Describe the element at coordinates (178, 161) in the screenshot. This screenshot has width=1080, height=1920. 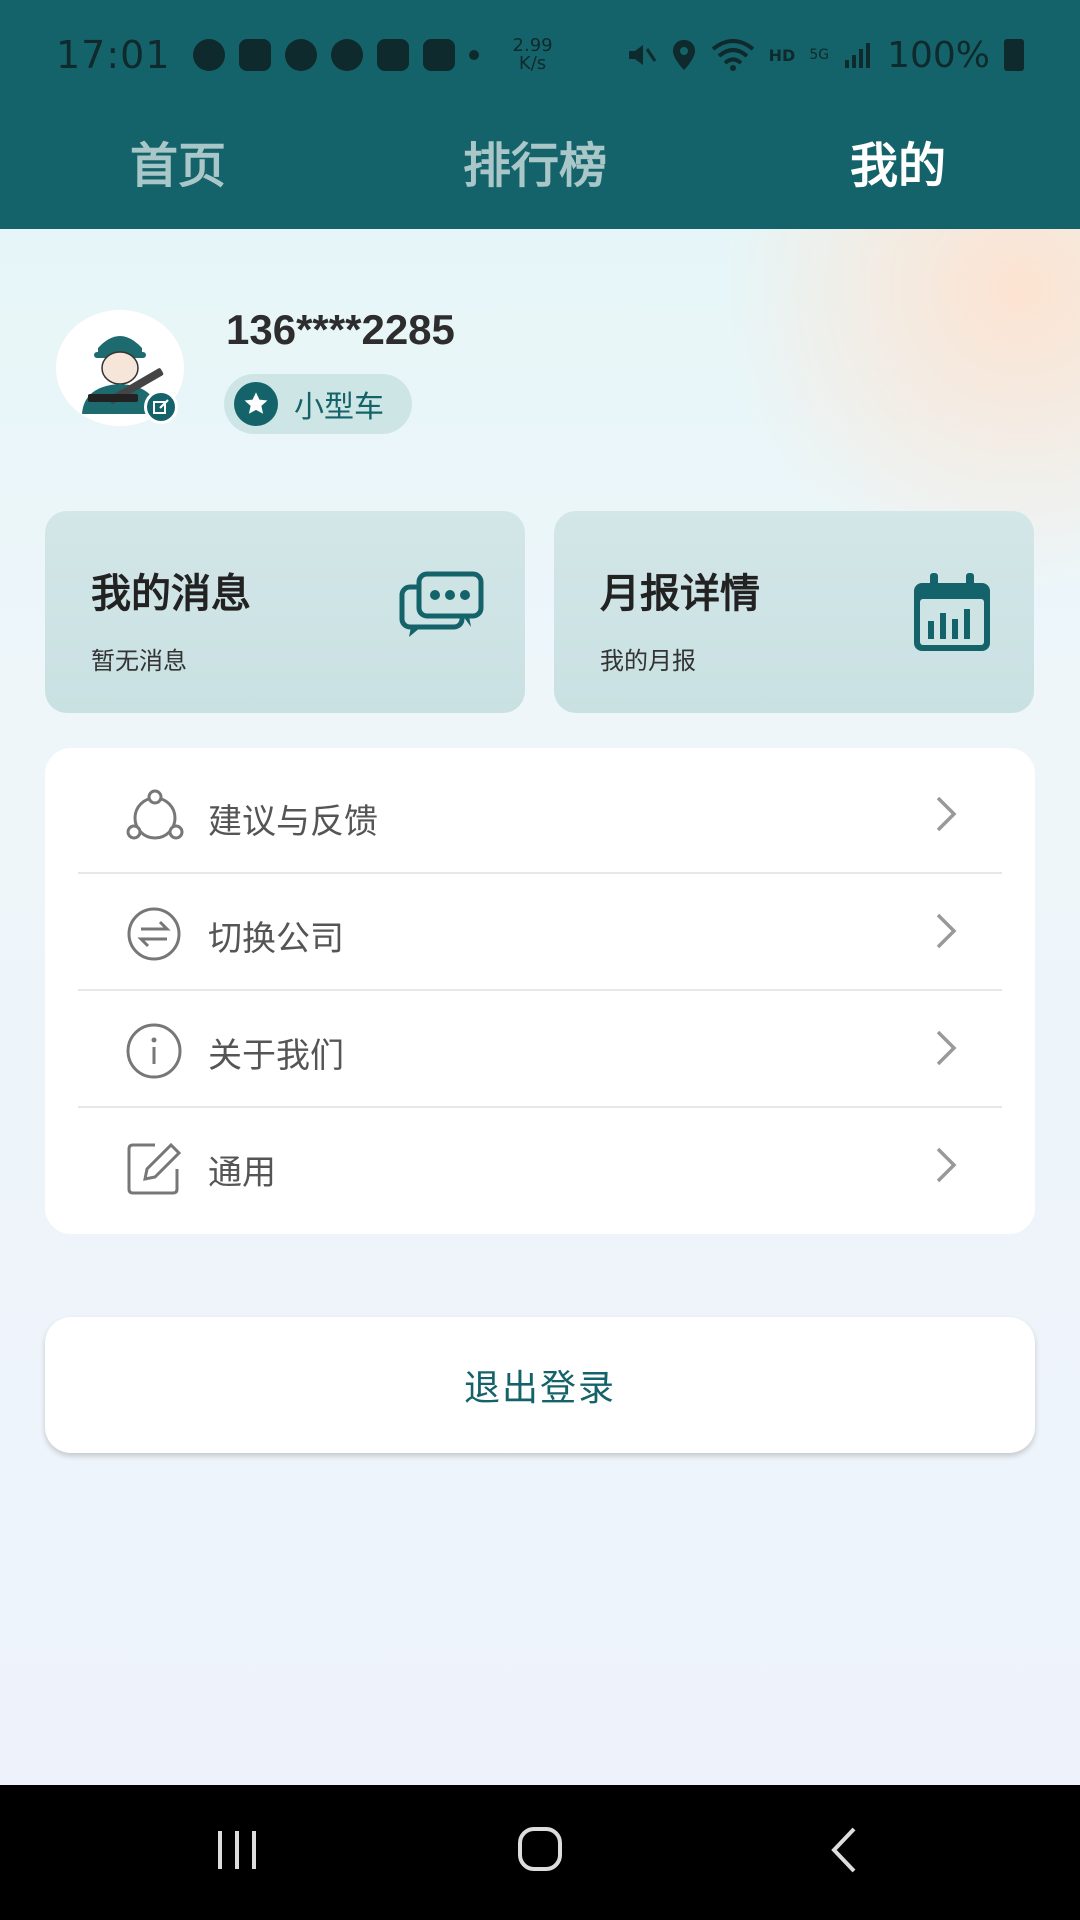
I see `tab-home: 首页` at that location.